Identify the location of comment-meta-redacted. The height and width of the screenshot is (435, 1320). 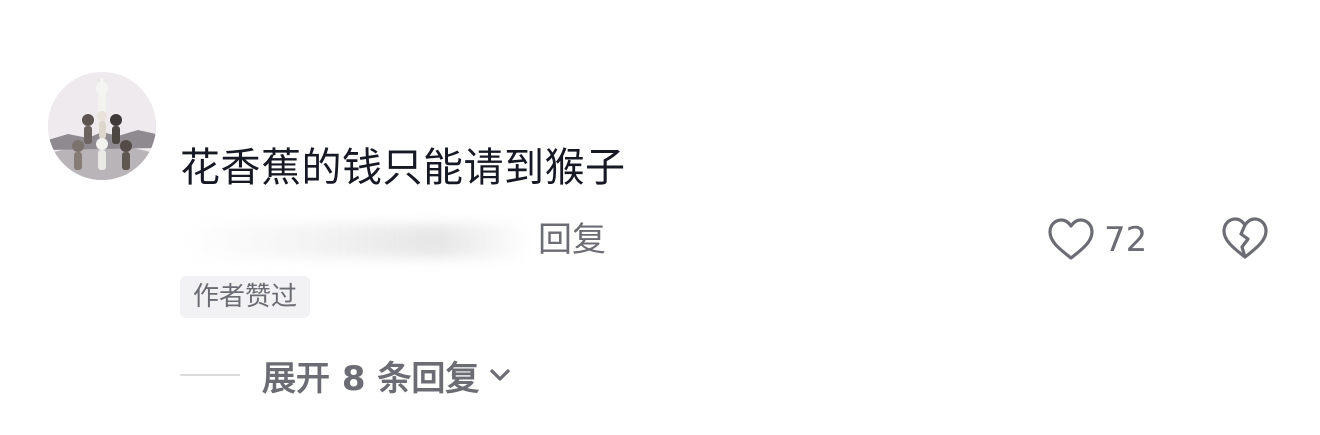
(352, 241).